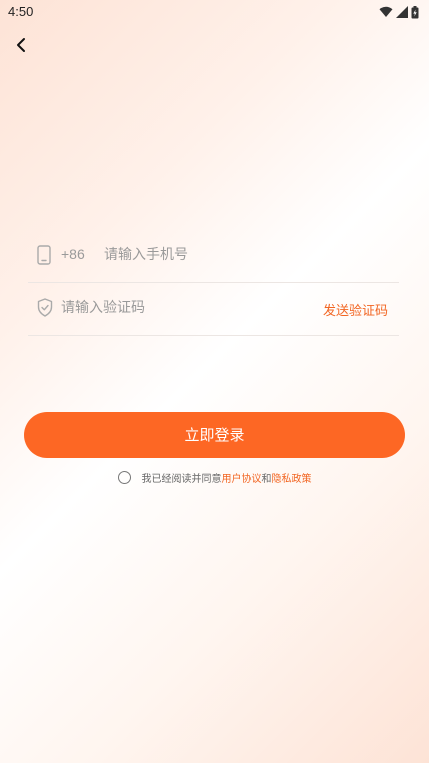 The image size is (429, 763). What do you see at coordinates (415, 11) in the screenshot?
I see `battery-icon` at bounding box center [415, 11].